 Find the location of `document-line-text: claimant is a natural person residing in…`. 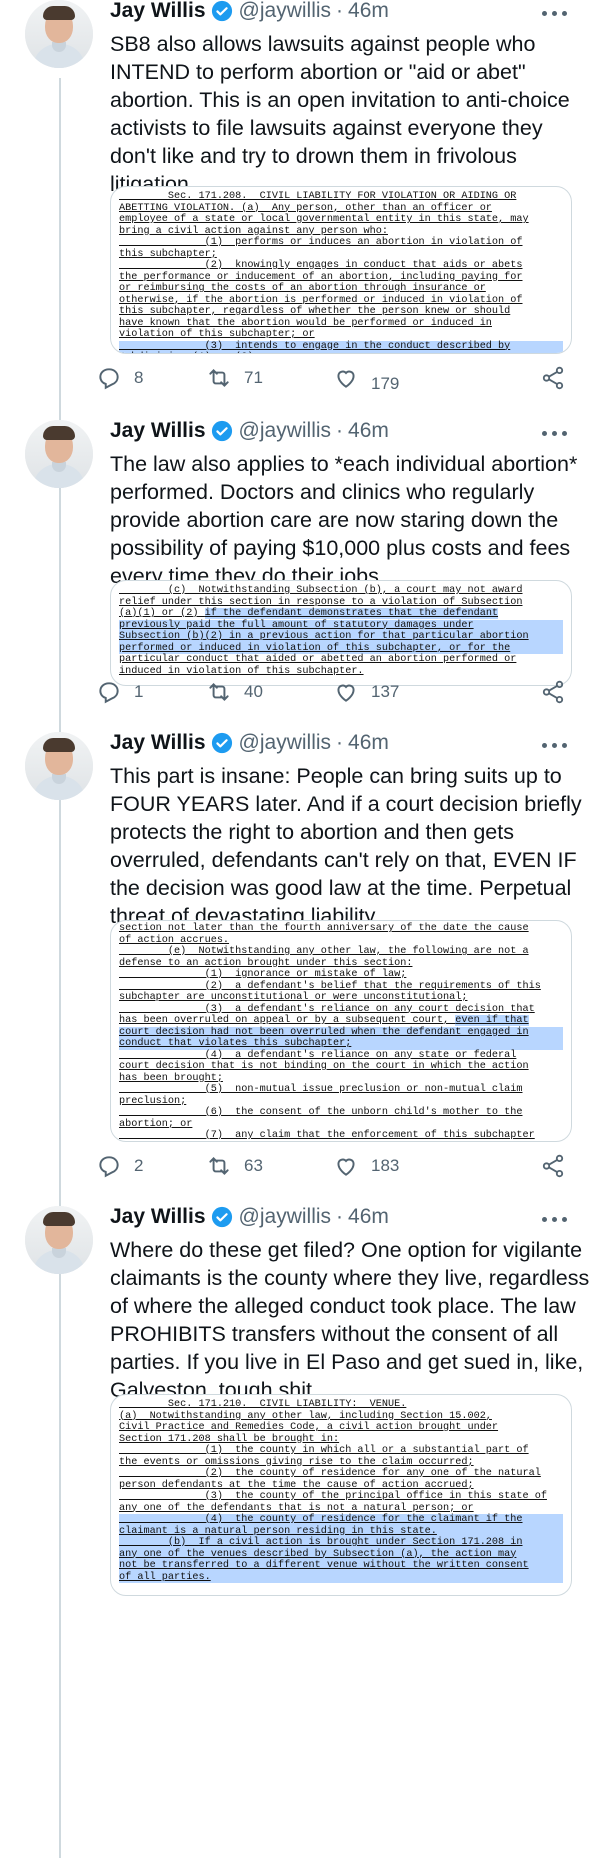

document-line-text: claimant is a natural person residing in… is located at coordinates (278, 1531).